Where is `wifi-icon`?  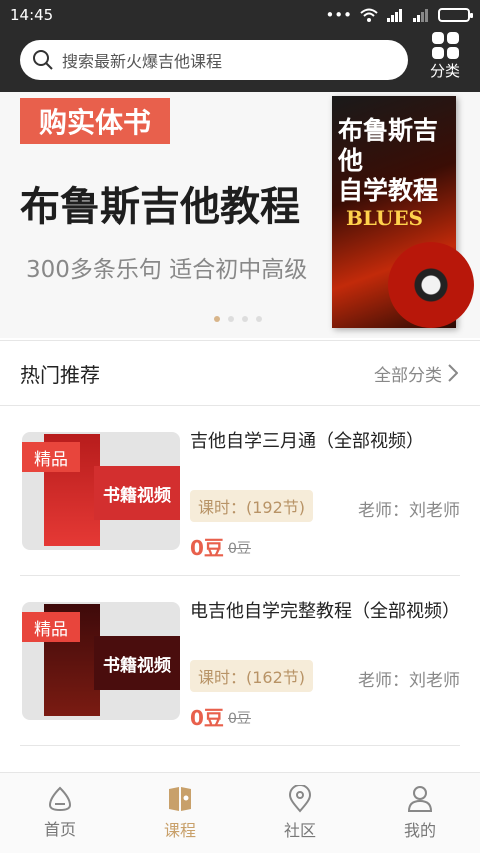 wifi-icon is located at coordinates (369, 15).